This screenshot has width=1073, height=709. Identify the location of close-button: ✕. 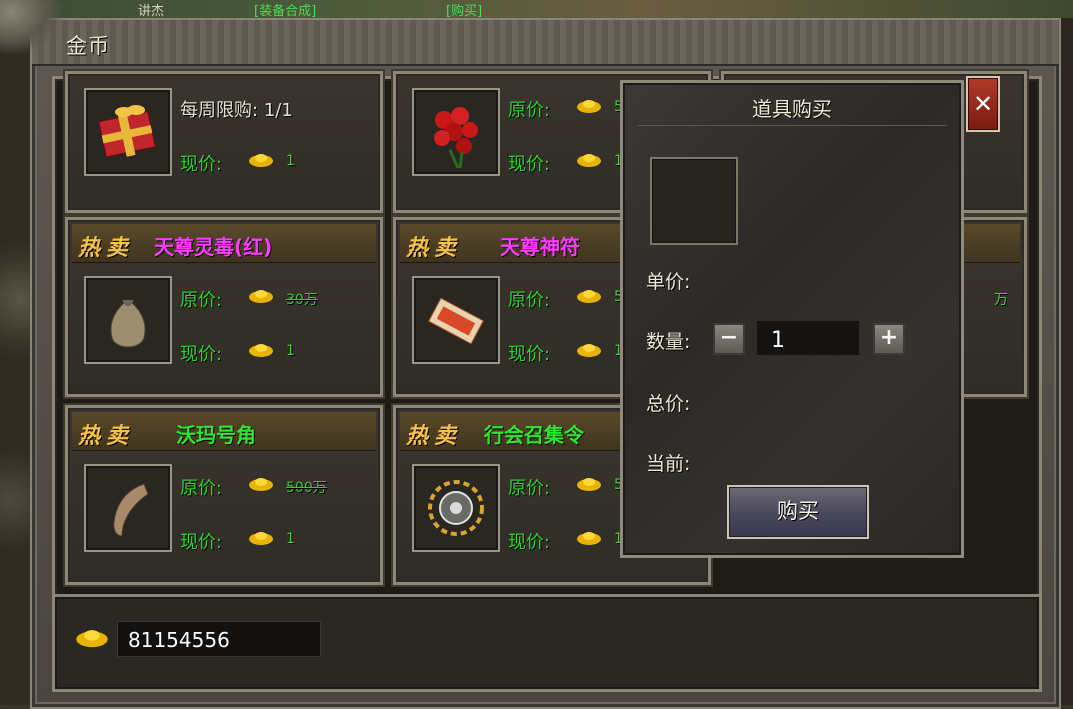
(983, 104).